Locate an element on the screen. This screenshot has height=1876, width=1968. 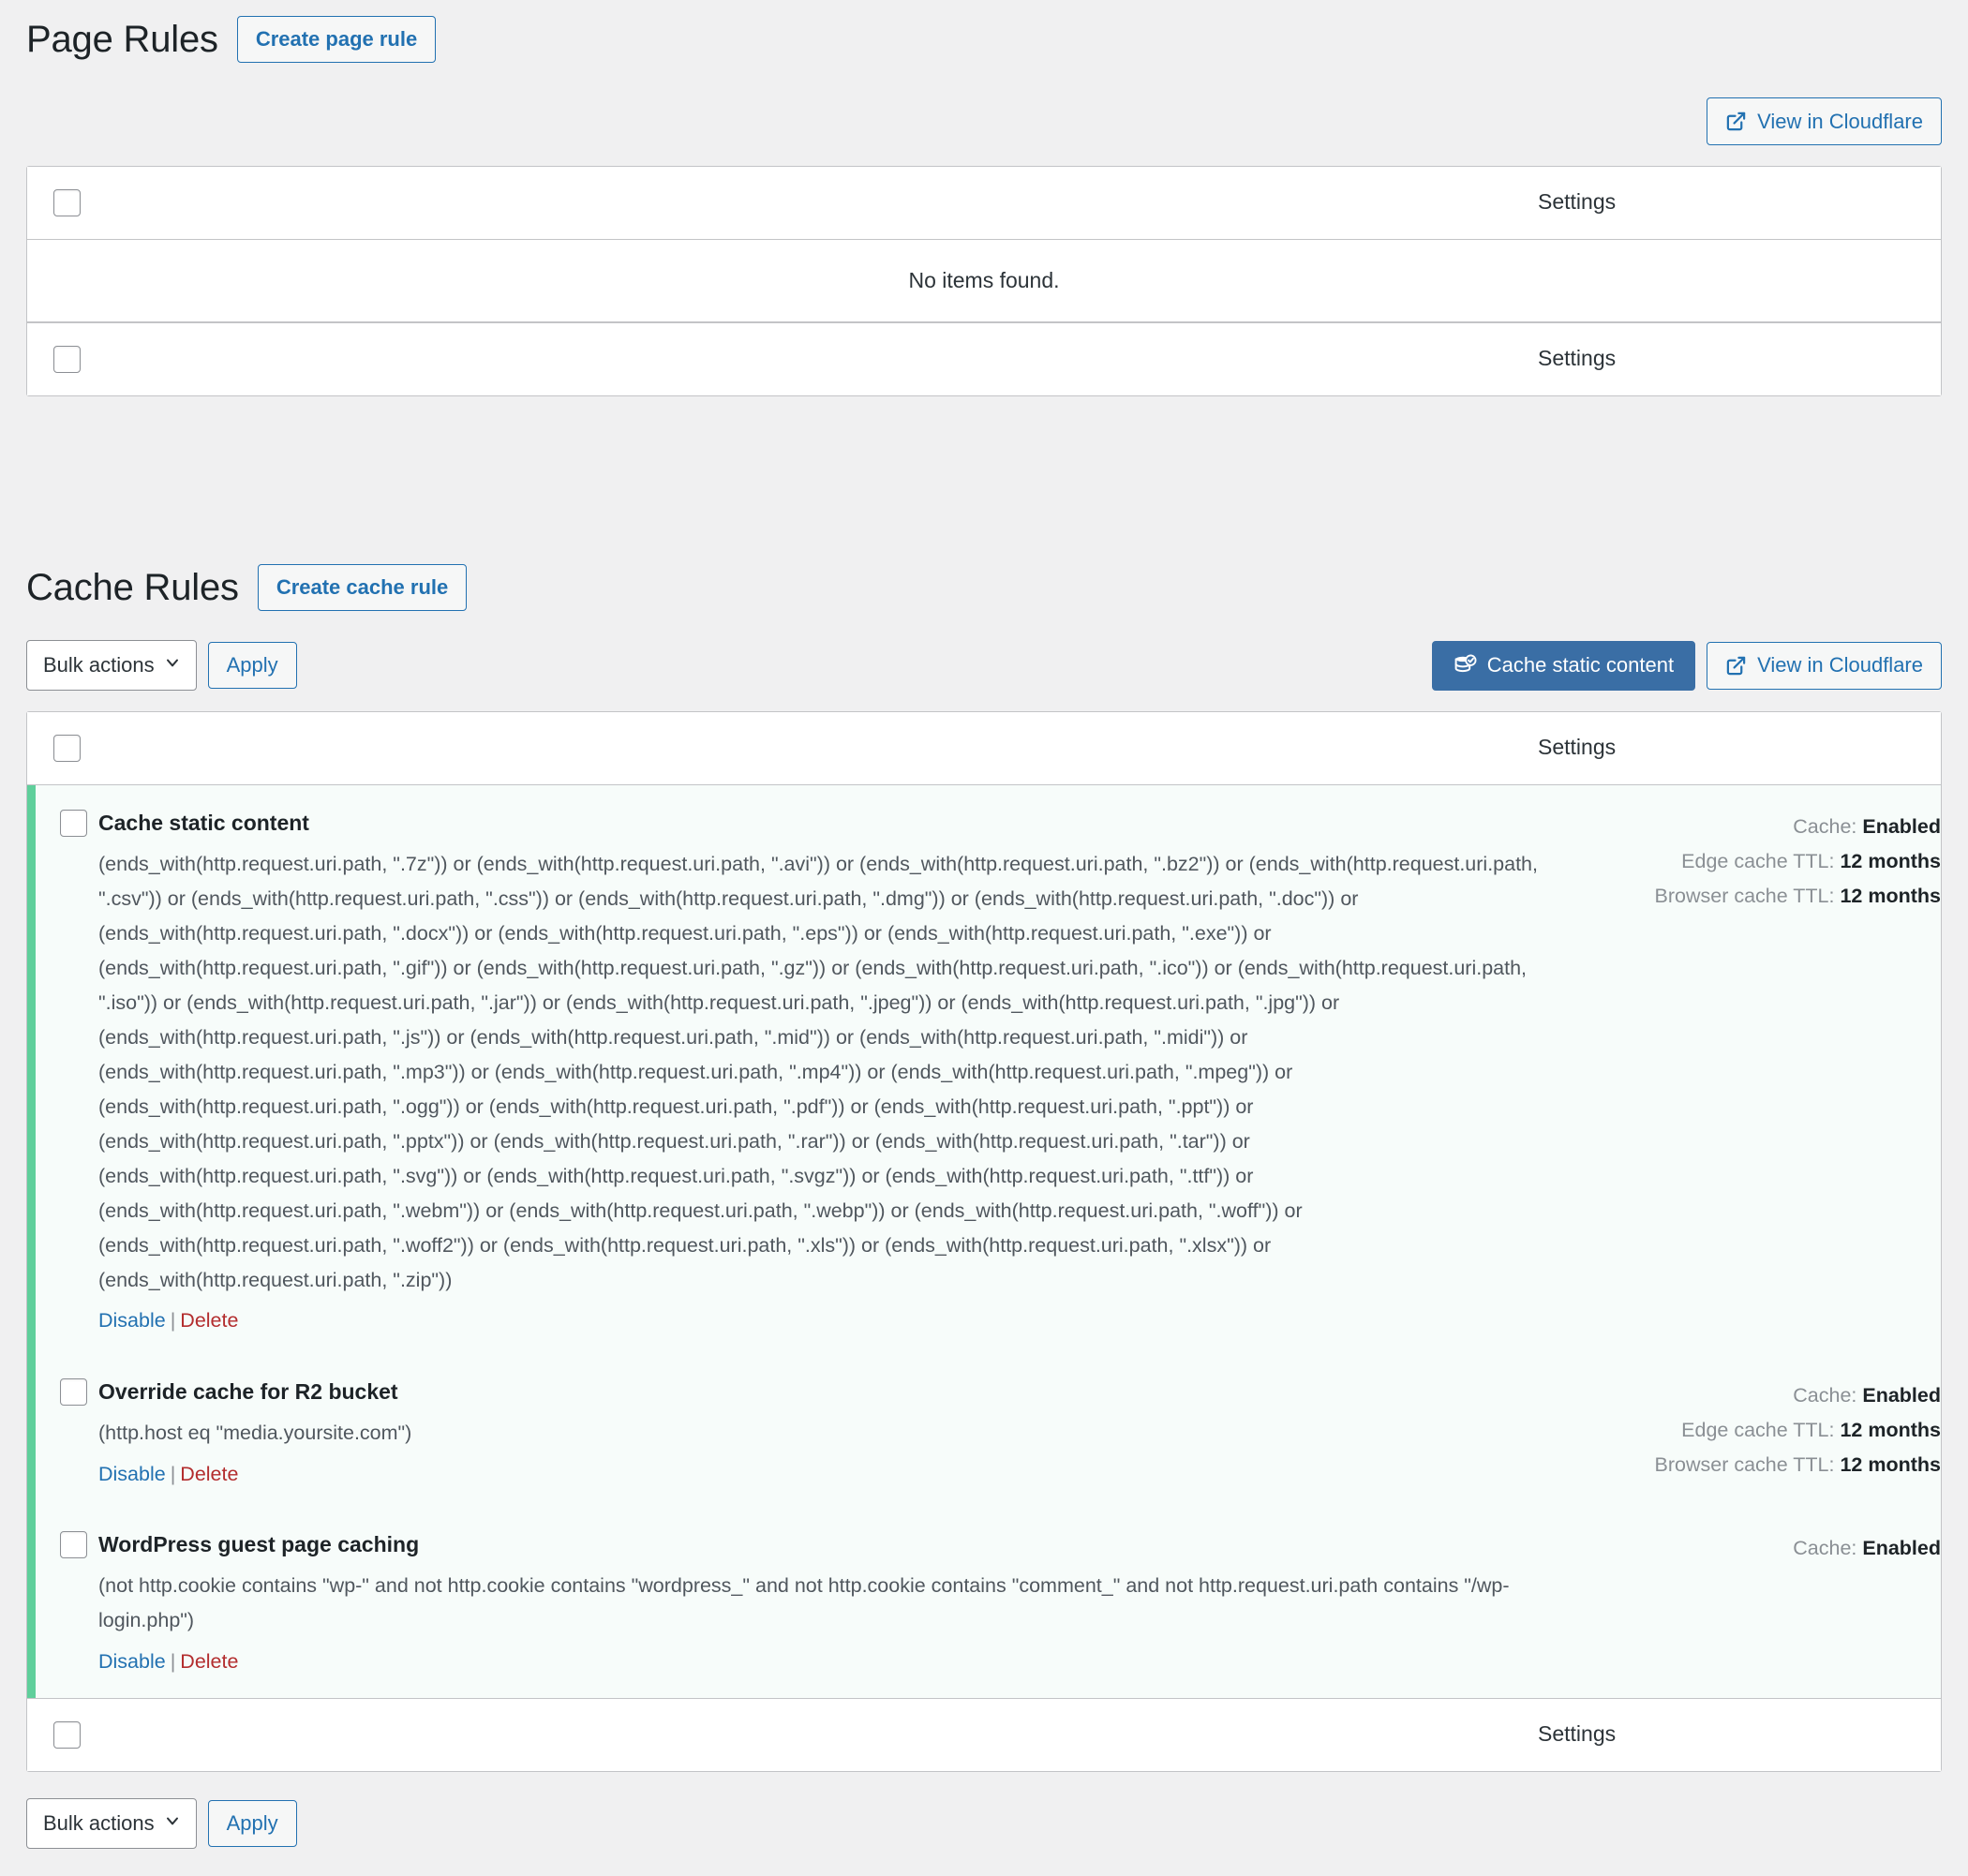
page-rules-select-all-cell is located at coordinates (63, 204).